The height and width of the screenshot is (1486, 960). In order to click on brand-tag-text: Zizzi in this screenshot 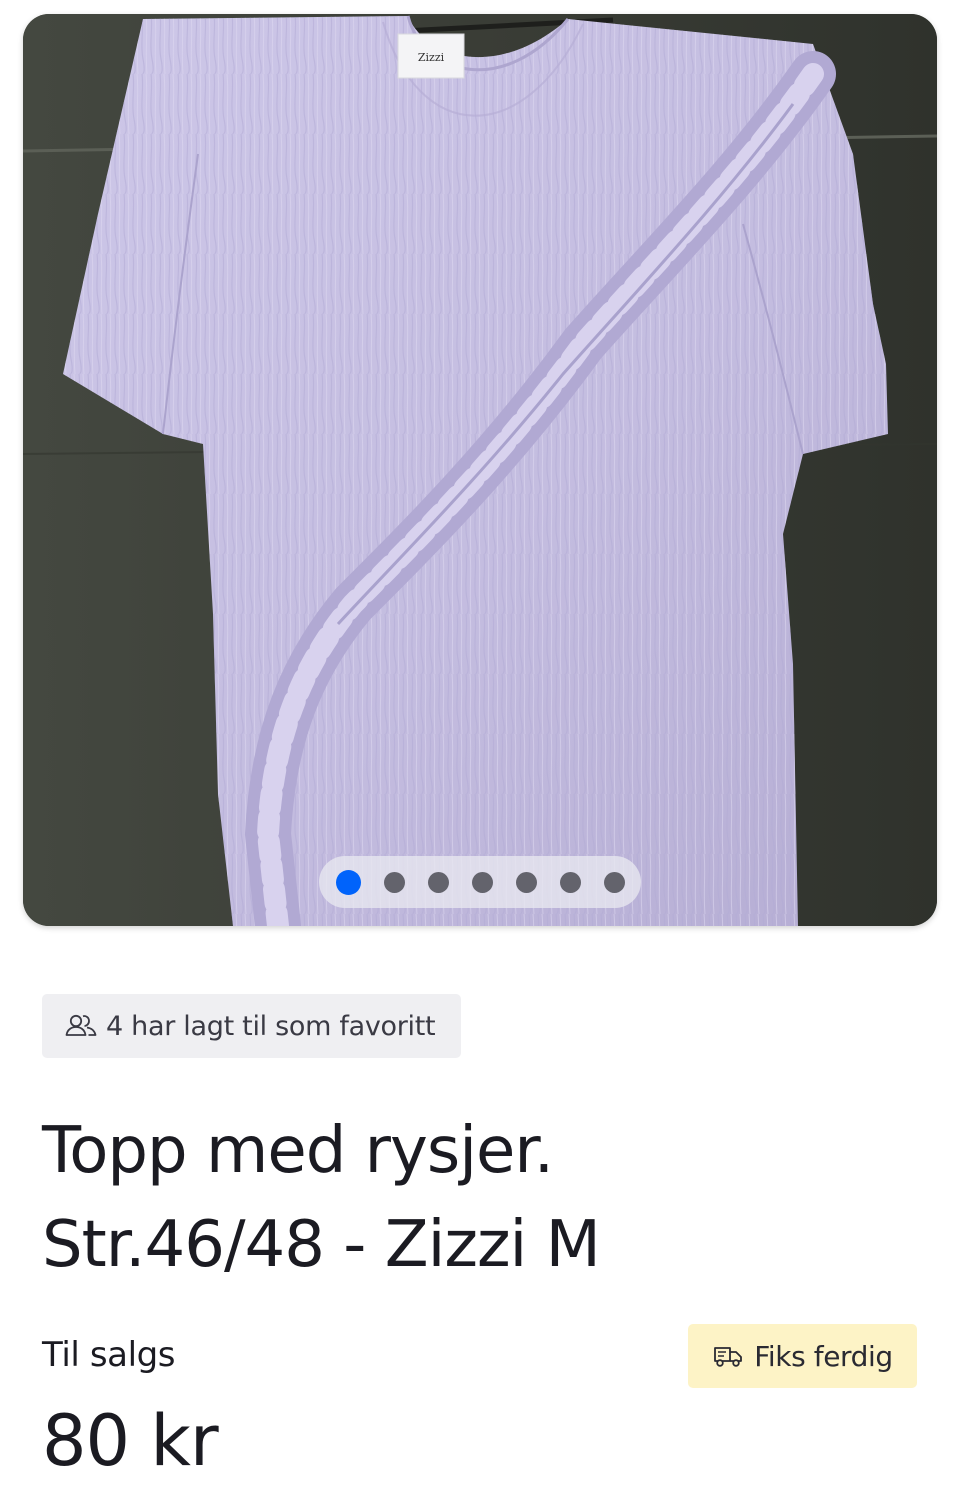, I will do `click(431, 57)`.